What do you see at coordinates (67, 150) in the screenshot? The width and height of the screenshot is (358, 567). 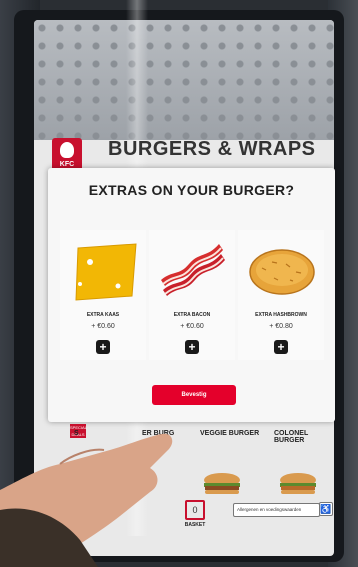 I see `colonel-face-icon` at bounding box center [67, 150].